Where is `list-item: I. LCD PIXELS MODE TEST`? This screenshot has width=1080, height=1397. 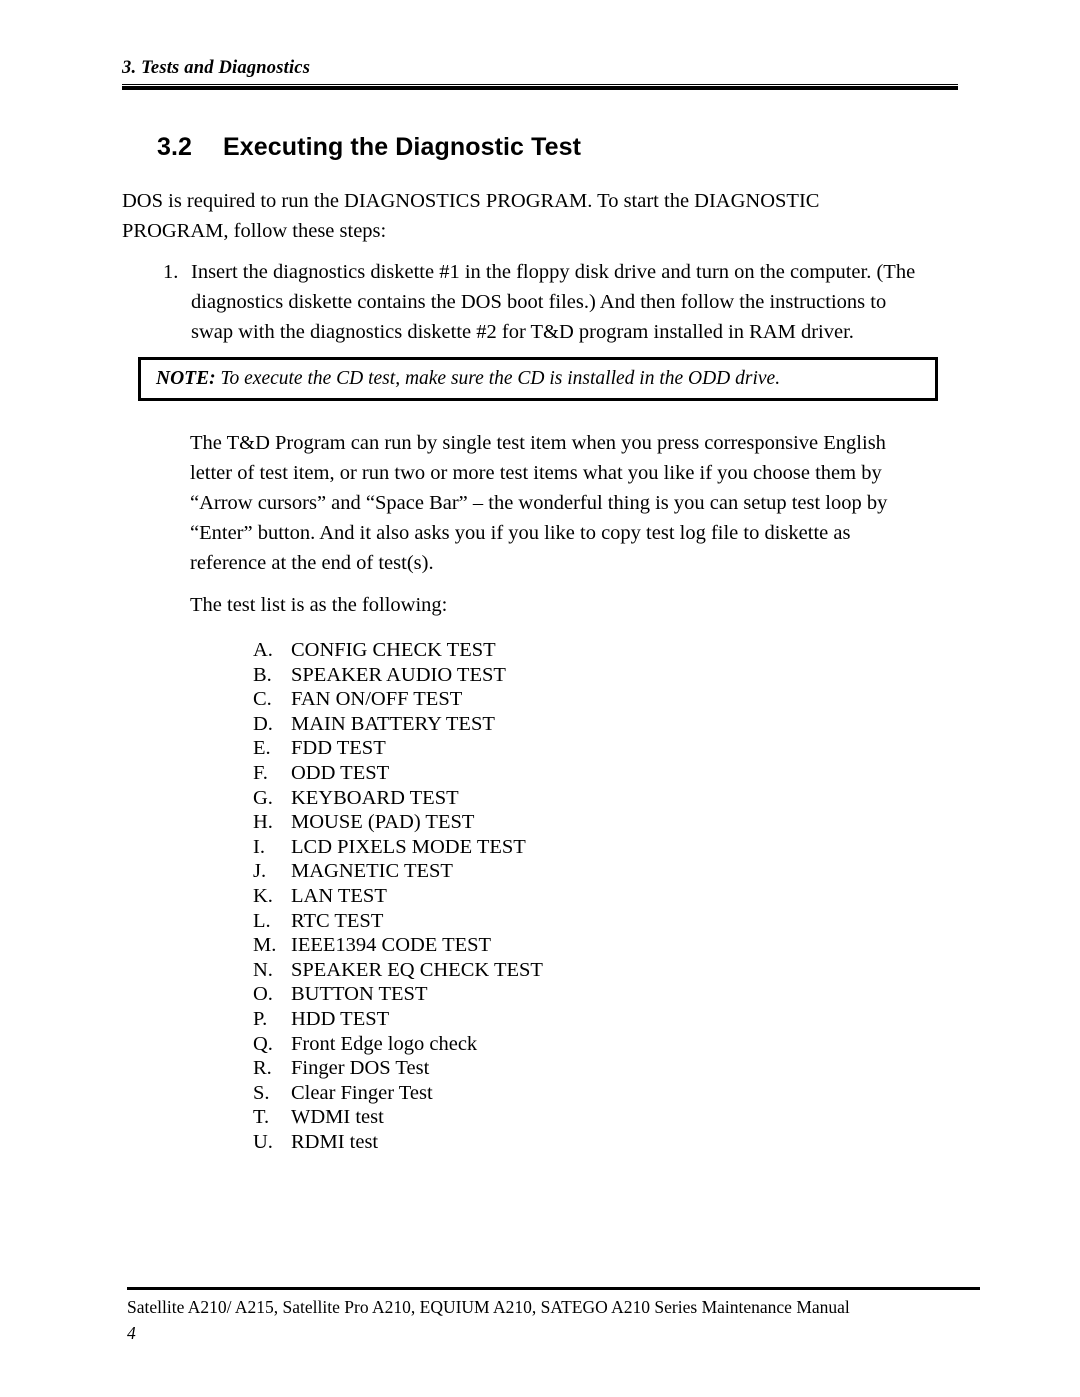 list-item: I. LCD PIXELS MODE TEST is located at coordinates (398, 847).